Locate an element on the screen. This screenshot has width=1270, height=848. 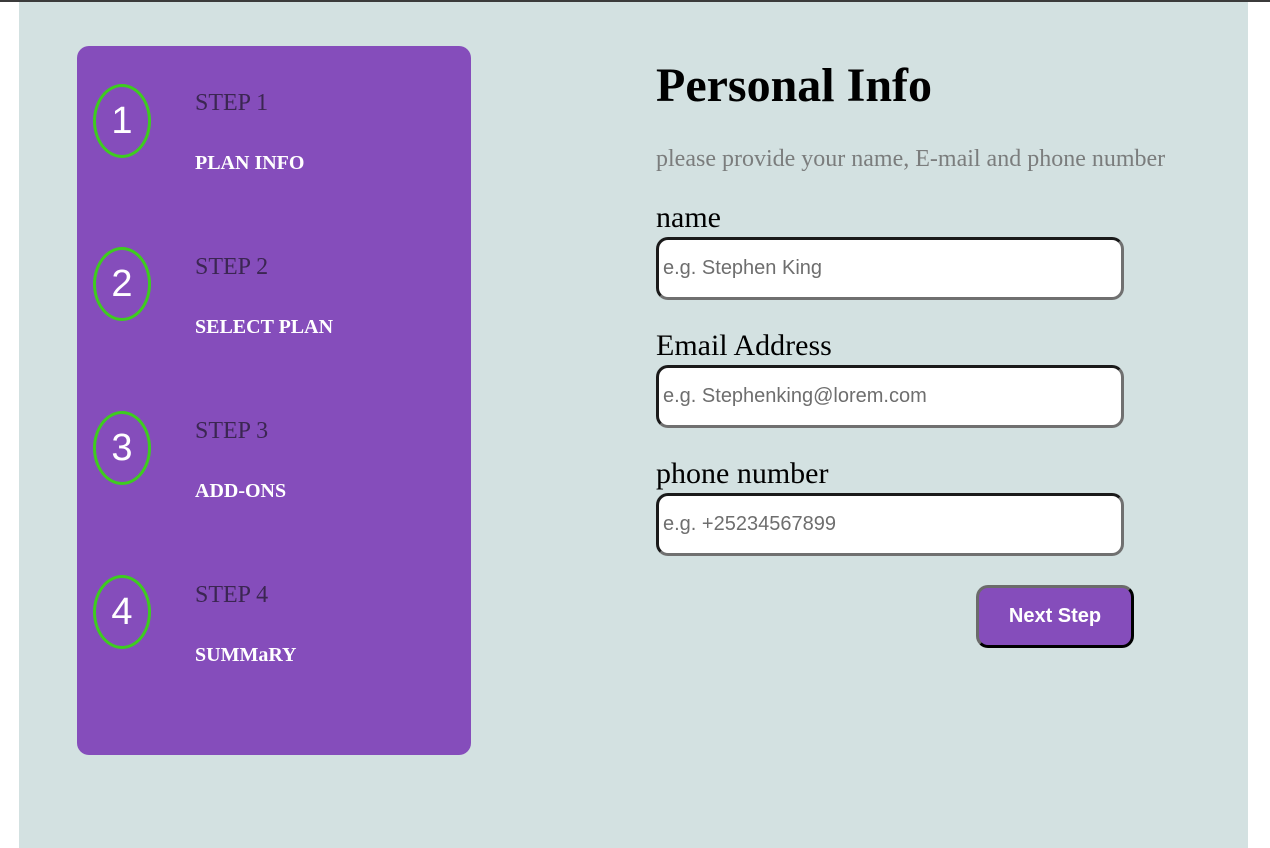
step-label: STEP 4 is located at coordinates (232, 595).